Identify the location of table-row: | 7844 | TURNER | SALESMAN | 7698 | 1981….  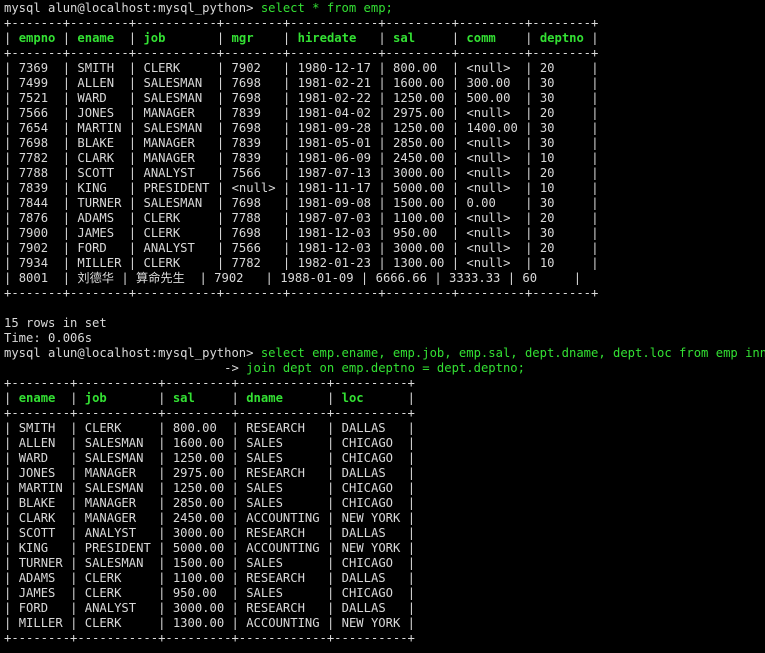
(301, 203).